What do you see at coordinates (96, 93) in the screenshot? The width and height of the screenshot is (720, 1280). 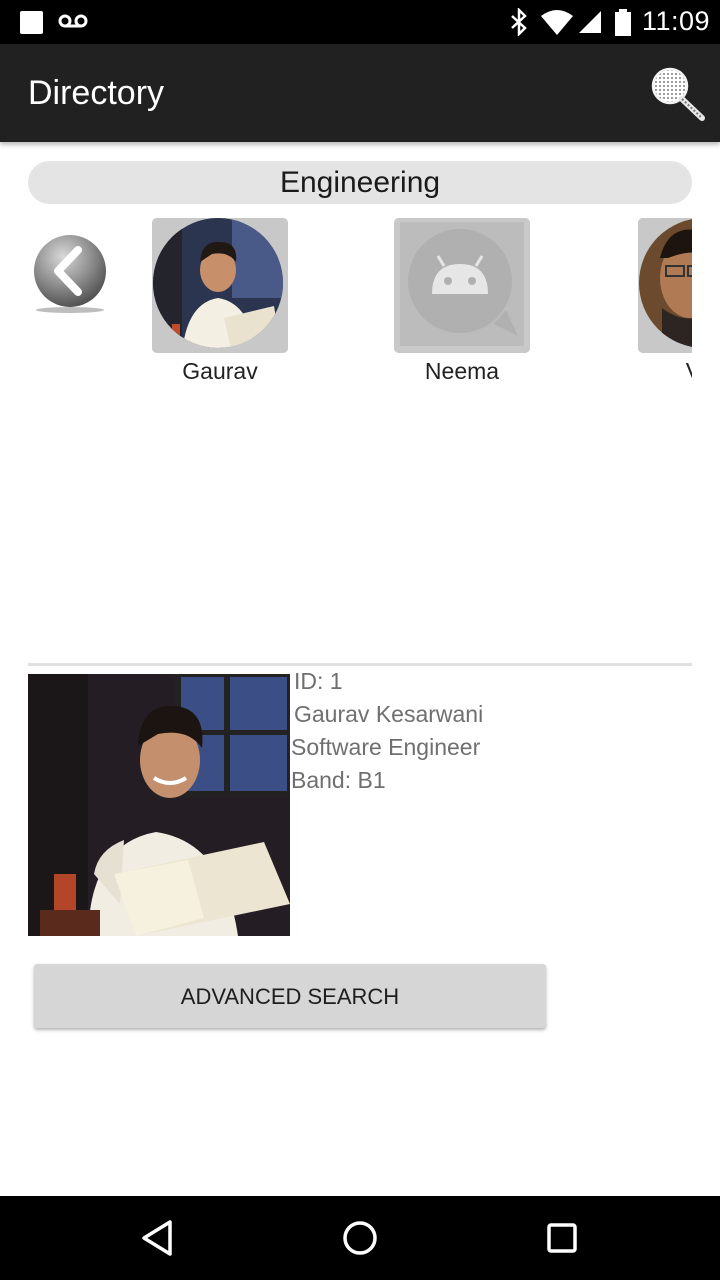 I see `app-title: Directory` at bounding box center [96, 93].